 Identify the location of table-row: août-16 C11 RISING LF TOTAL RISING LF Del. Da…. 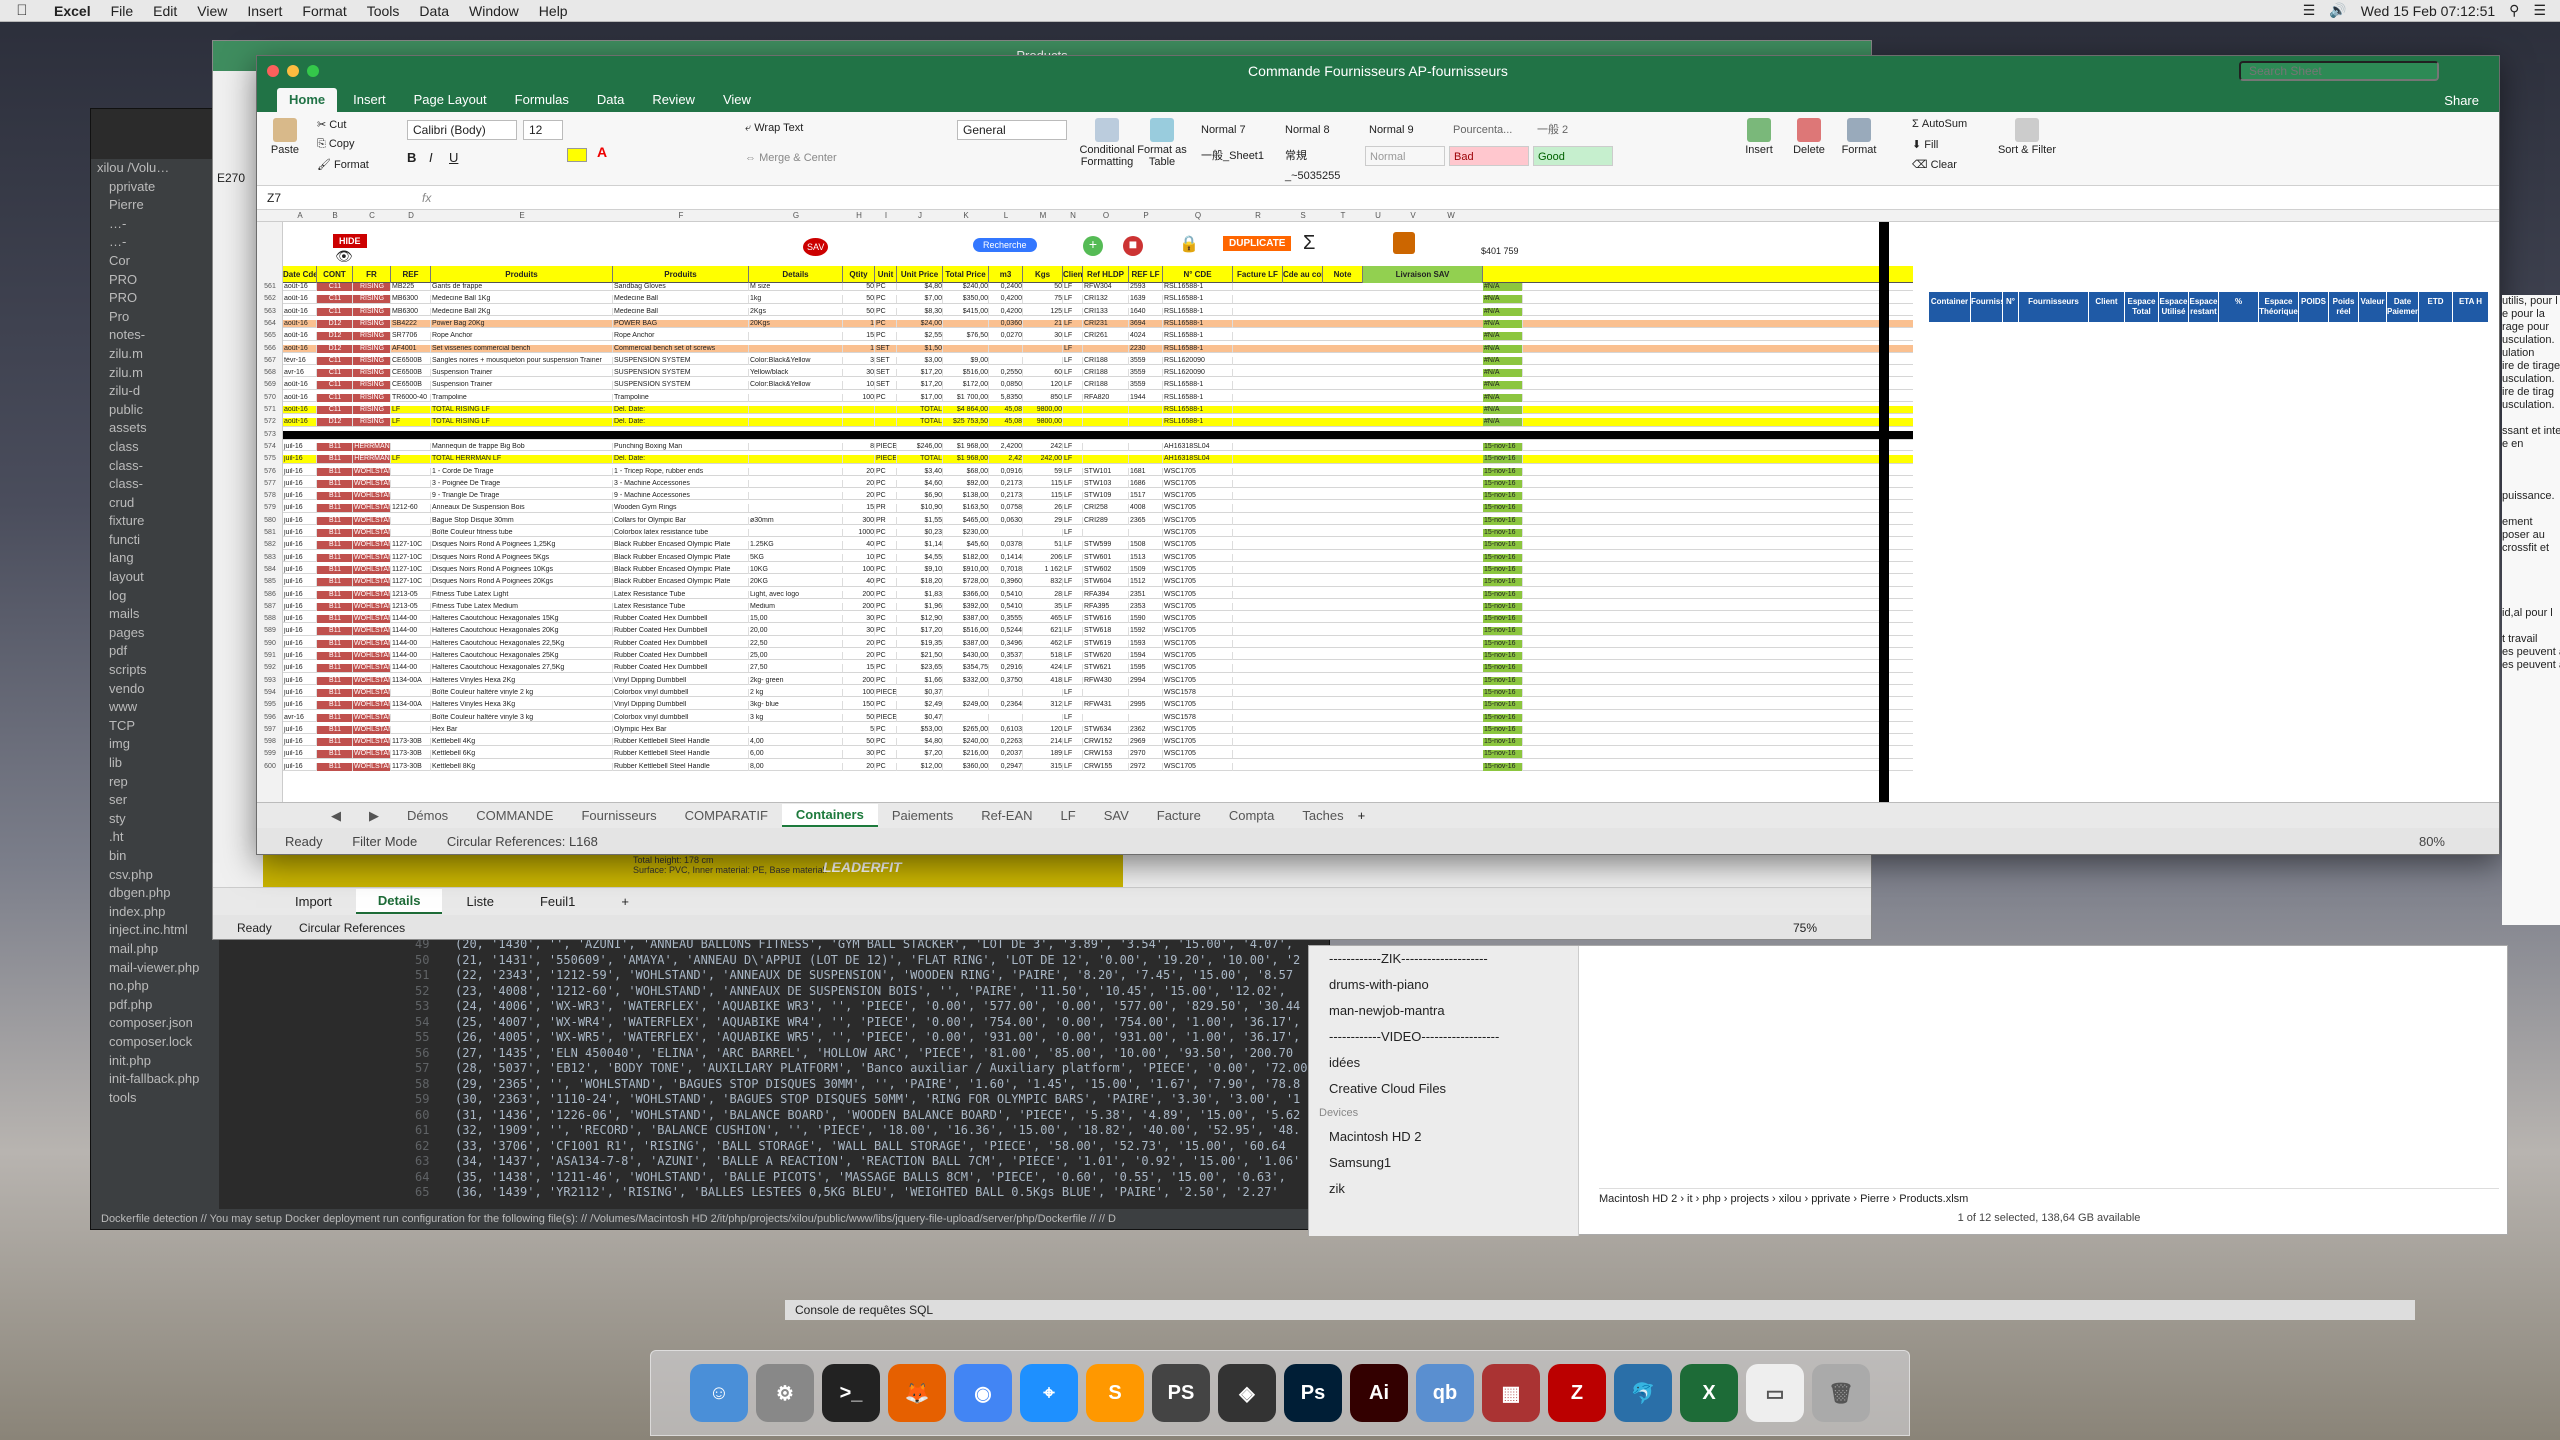
(1098, 410).